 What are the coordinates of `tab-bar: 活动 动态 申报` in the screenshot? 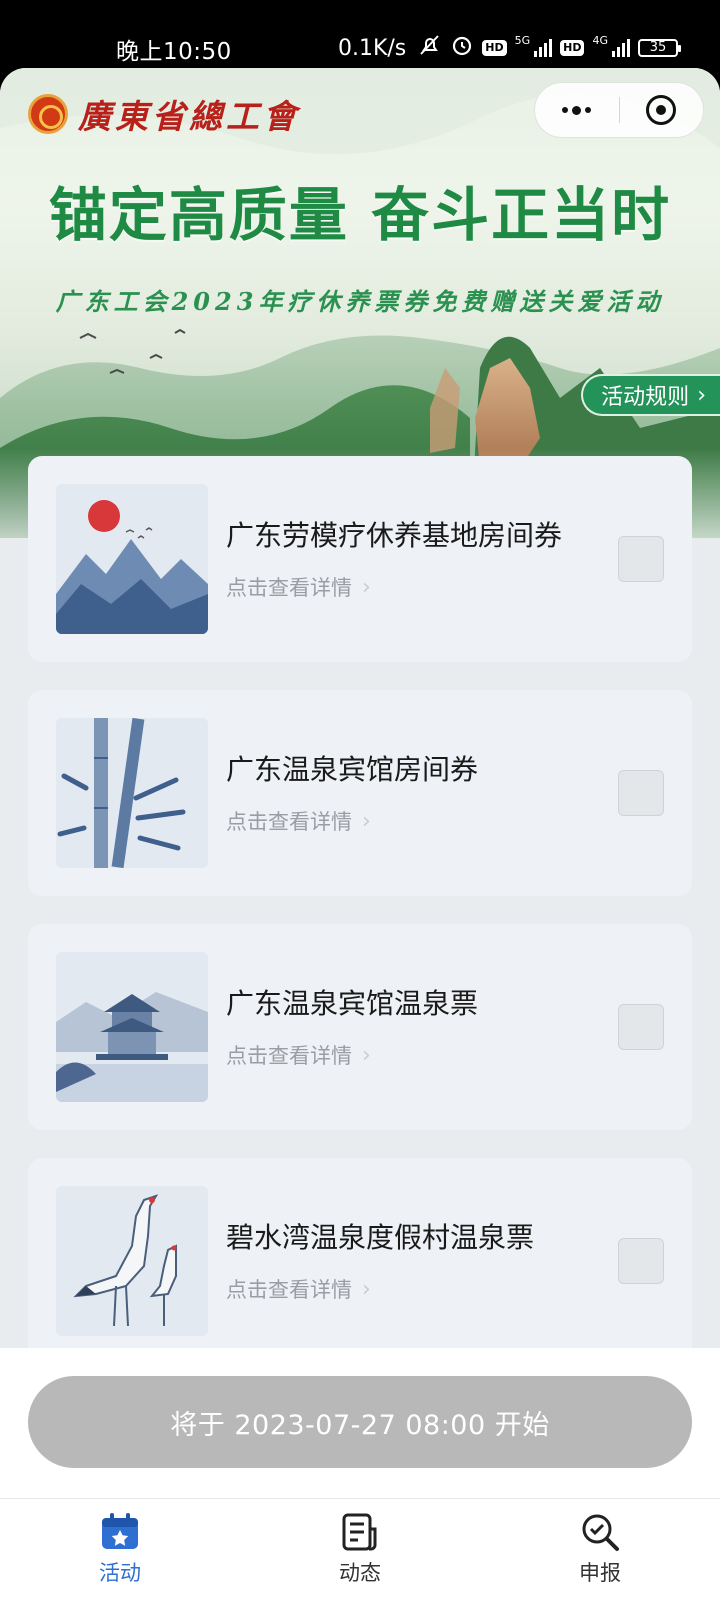 It's located at (360, 1549).